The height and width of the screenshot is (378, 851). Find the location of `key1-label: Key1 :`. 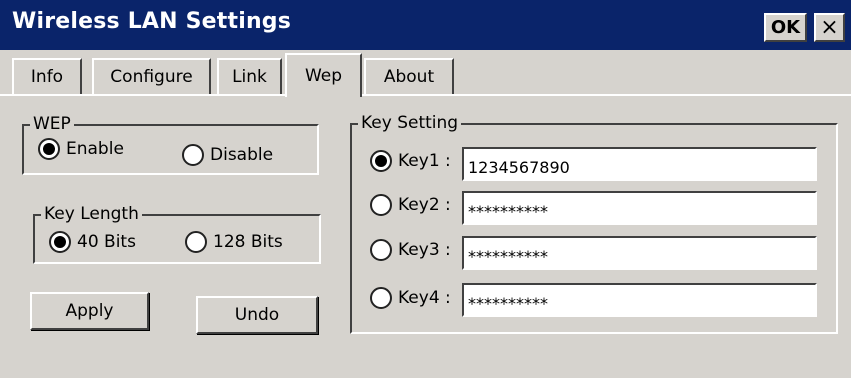

key1-label: Key1 : is located at coordinates (424, 161).